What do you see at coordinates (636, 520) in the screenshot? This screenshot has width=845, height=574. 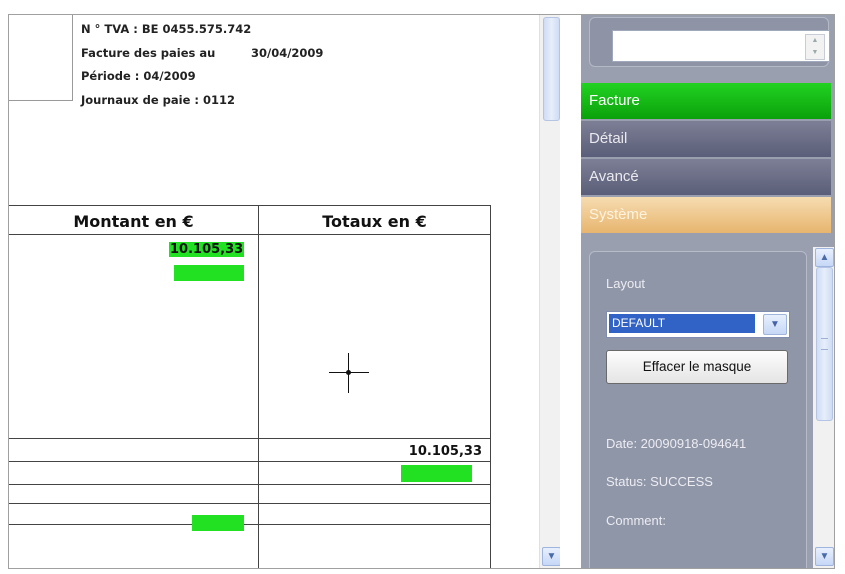 I see `comment-text: Comment:` at bounding box center [636, 520].